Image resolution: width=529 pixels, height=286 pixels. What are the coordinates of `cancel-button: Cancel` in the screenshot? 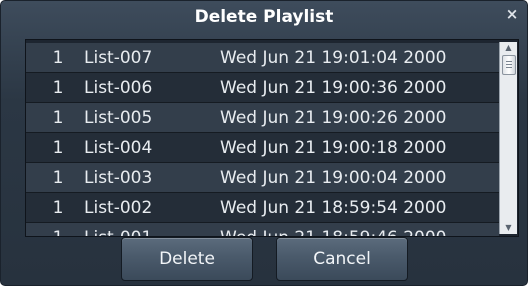 It's located at (342, 259).